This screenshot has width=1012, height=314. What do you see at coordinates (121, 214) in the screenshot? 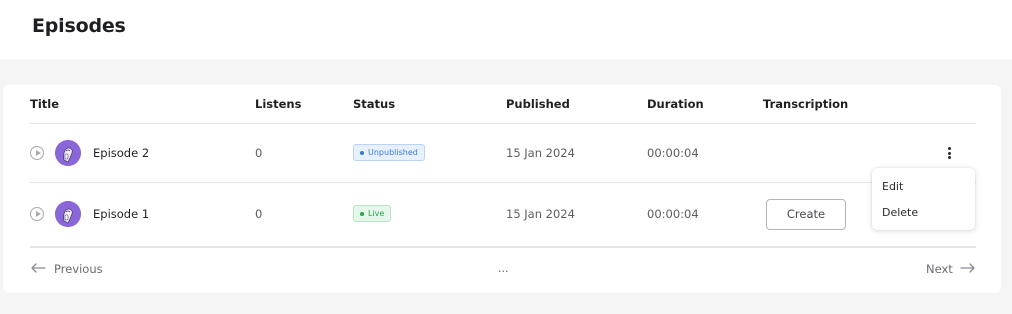
I see `episode-title: Episode 1` at bounding box center [121, 214].